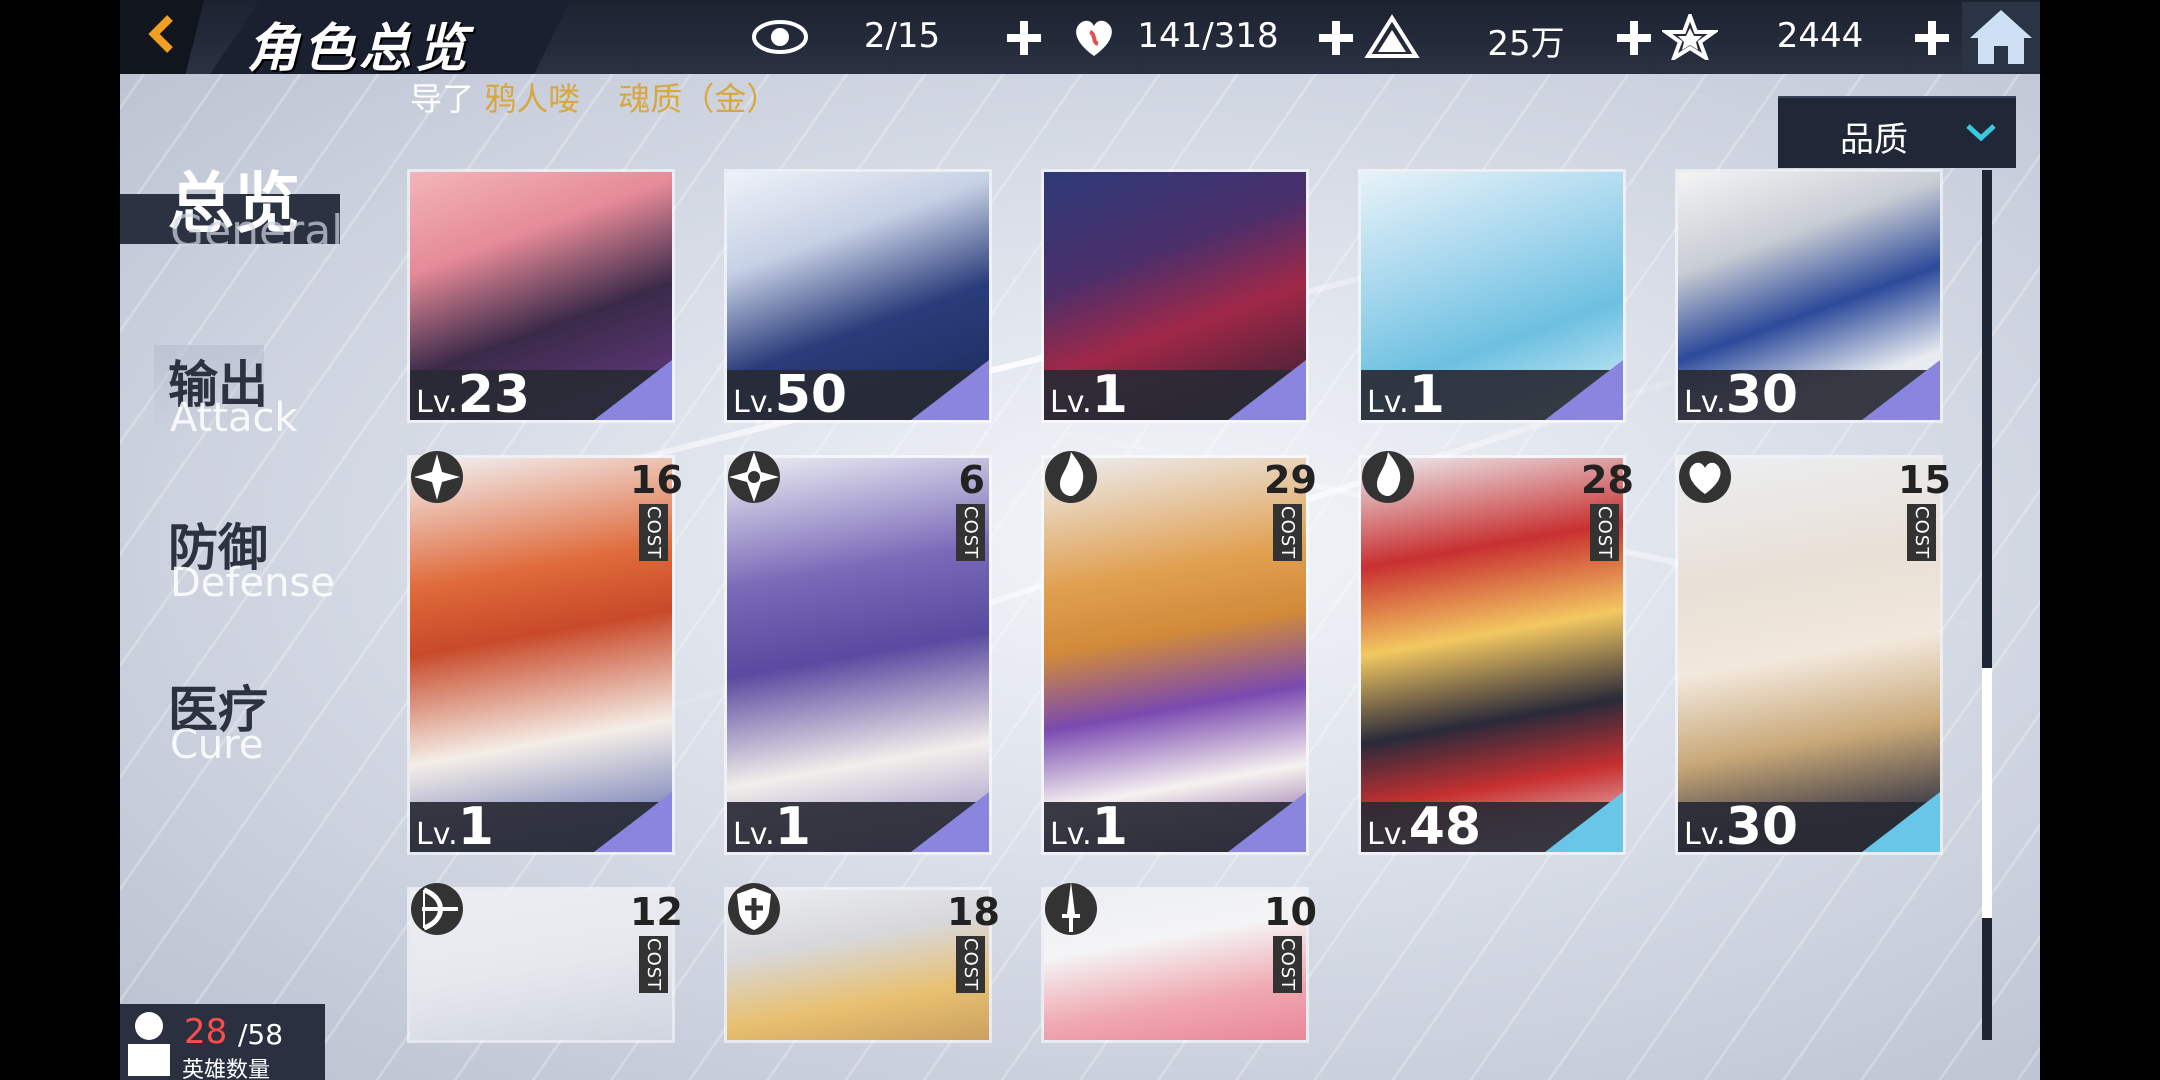 This screenshot has height=1080, width=2160. I want to click on cost-badge: 29 COST, so click(1290, 511).